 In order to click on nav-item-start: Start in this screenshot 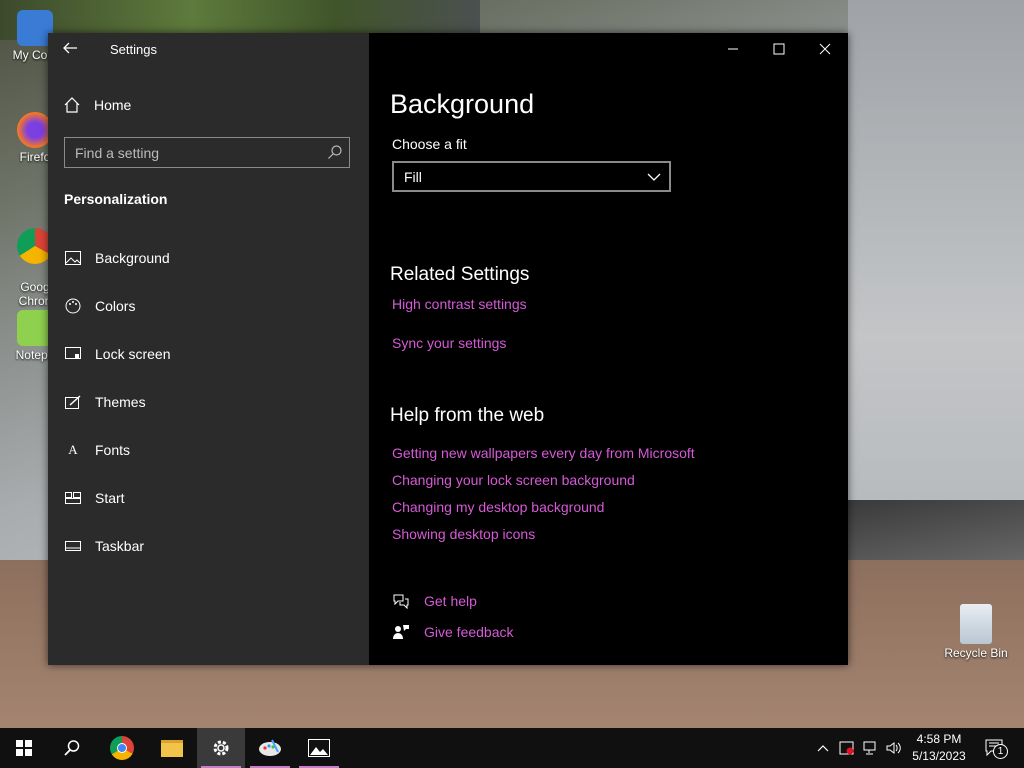, I will do `click(209, 498)`.